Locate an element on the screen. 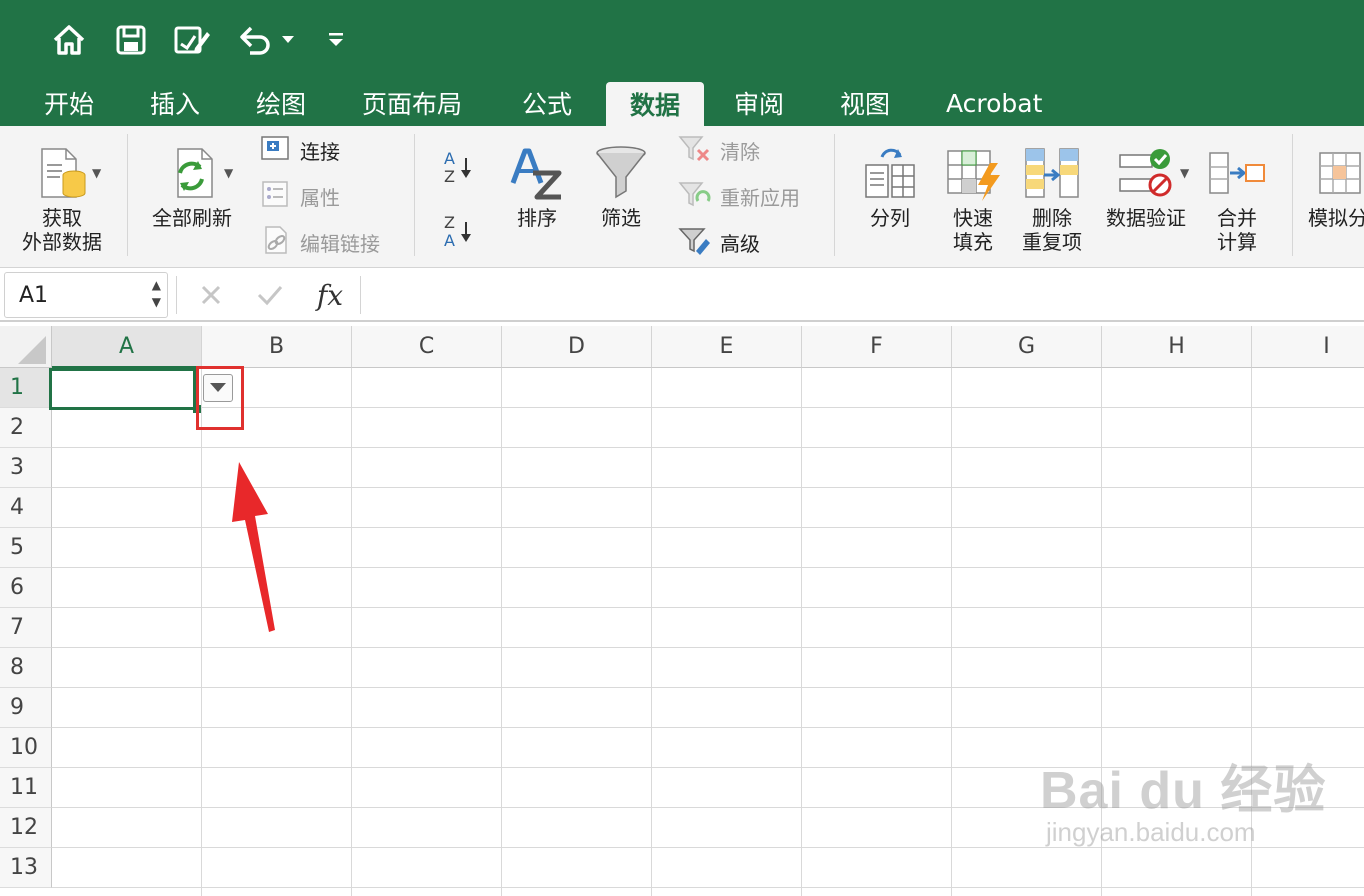 The width and height of the screenshot is (1364, 896). save-icon is located at coordinates (131, 40).